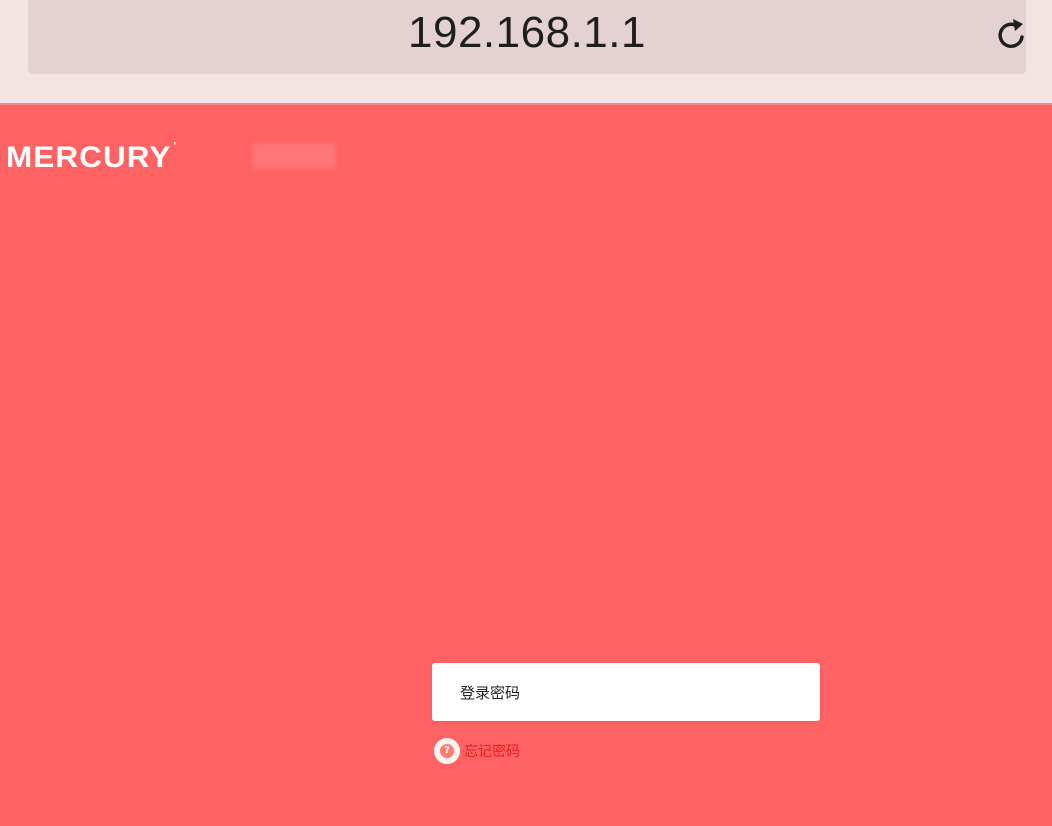 The width and height of the screenshot is (1052, 826). I want to click on blurred-region, so click(294, 156).